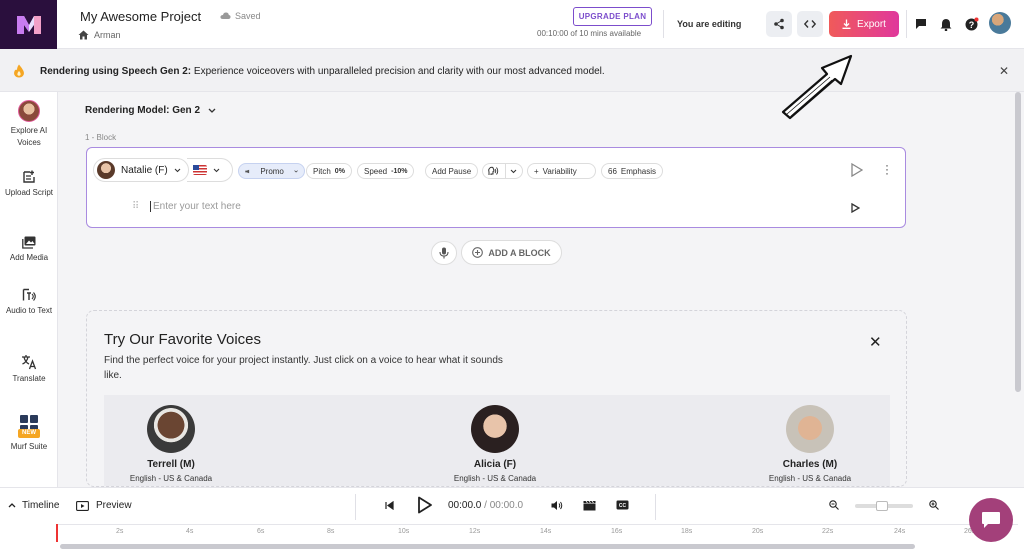  Describe the element at coordinates (502, 171) in the screenshot. I see `pronunciation-button` at that location.